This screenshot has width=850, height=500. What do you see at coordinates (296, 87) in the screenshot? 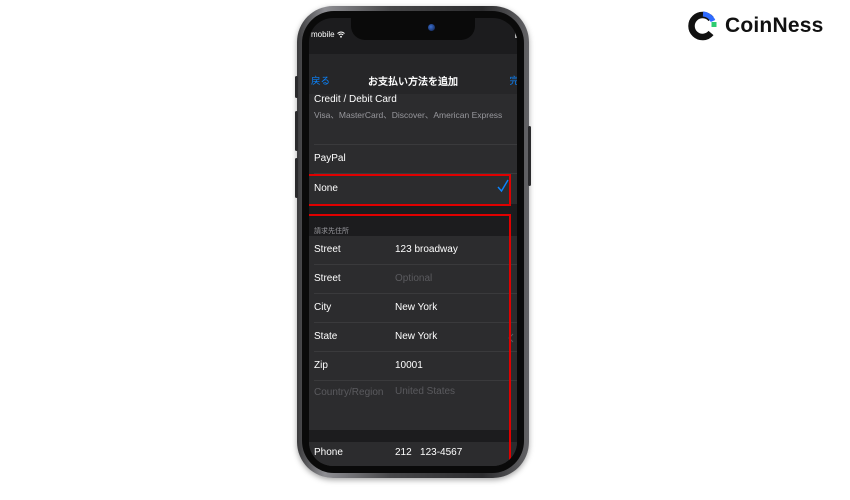
I see `mute-switch` at bounding box center [296, 87].